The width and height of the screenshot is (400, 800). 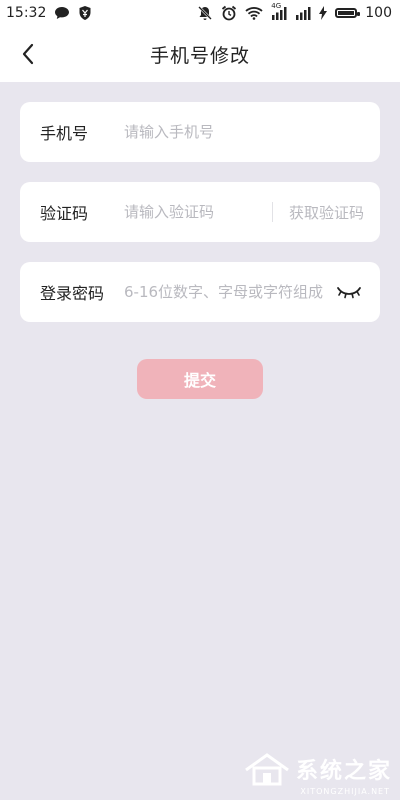 What do you see at coordinates (272, 212) in the screenshot?
I see `field-divider` at bounding box center [272, 212].